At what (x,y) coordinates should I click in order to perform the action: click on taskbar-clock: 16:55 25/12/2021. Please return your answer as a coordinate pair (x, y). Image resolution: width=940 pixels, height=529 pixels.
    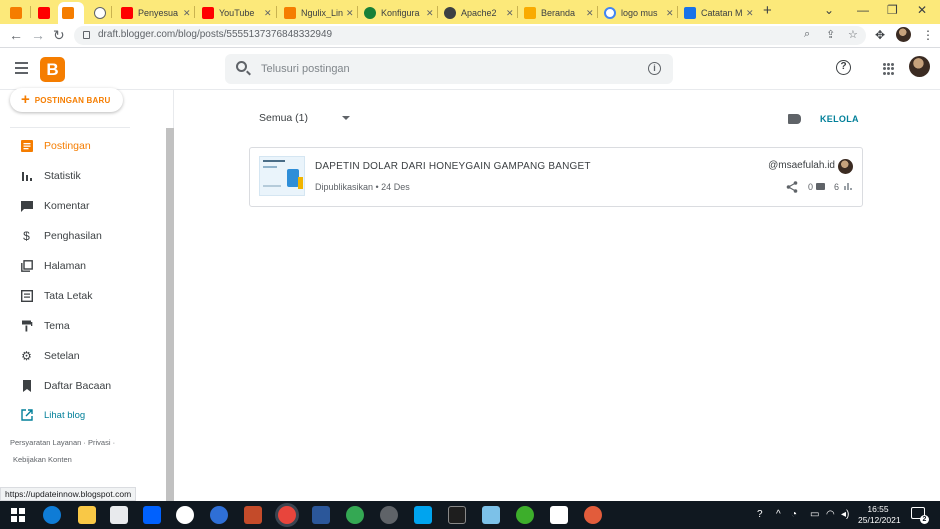
    Looking at the image, I should click on (879, 515).